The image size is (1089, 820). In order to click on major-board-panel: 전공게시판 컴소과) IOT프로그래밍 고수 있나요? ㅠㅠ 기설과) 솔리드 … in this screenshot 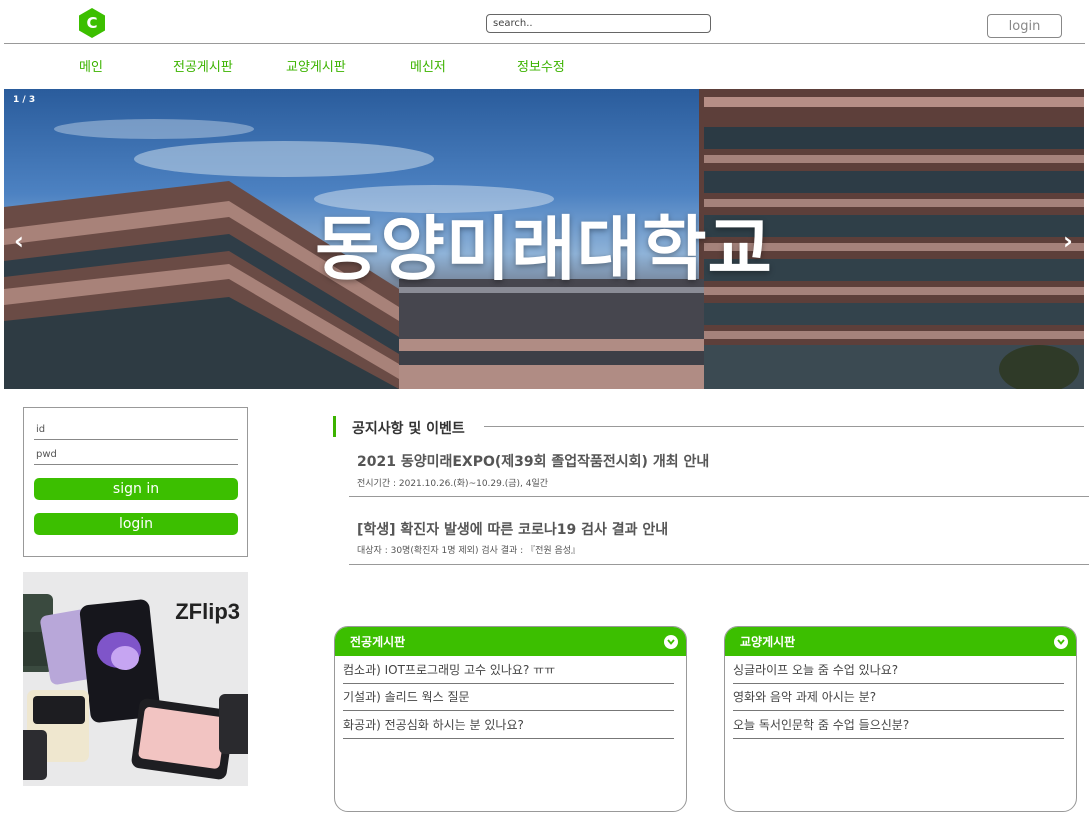, I will do `click(510, 719)`.